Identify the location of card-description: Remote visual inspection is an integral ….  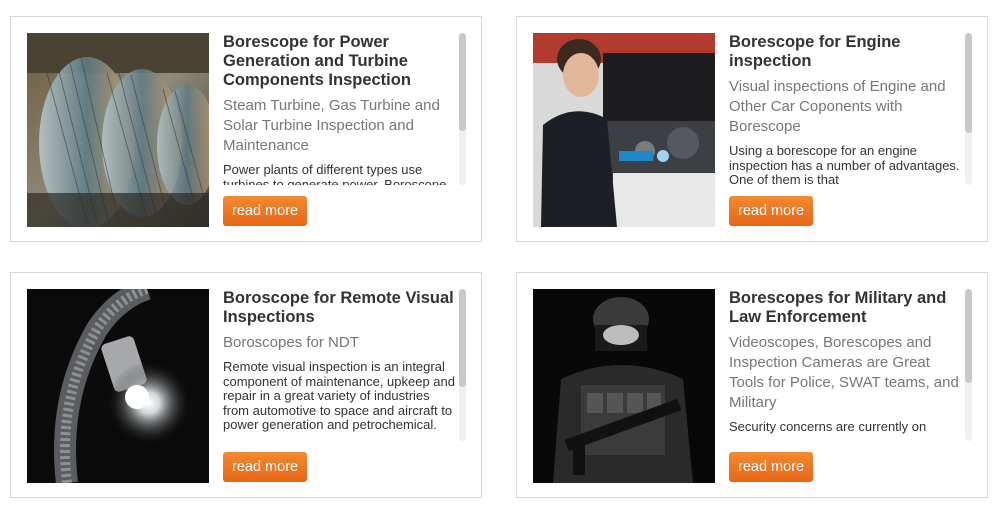
(339, 395).